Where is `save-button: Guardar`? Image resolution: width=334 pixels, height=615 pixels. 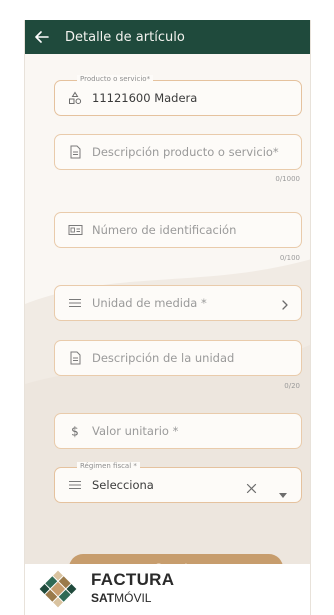 save-button: Guardar is located at coordinates (176, 559).